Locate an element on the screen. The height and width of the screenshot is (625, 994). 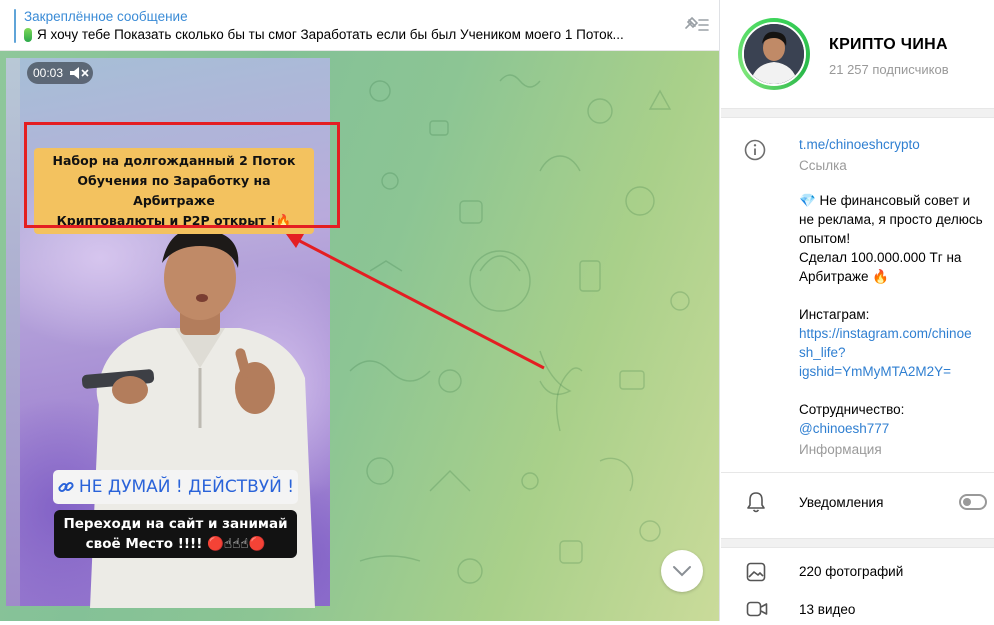
videos-count: 13 видео is located at coordinates (827, 609).